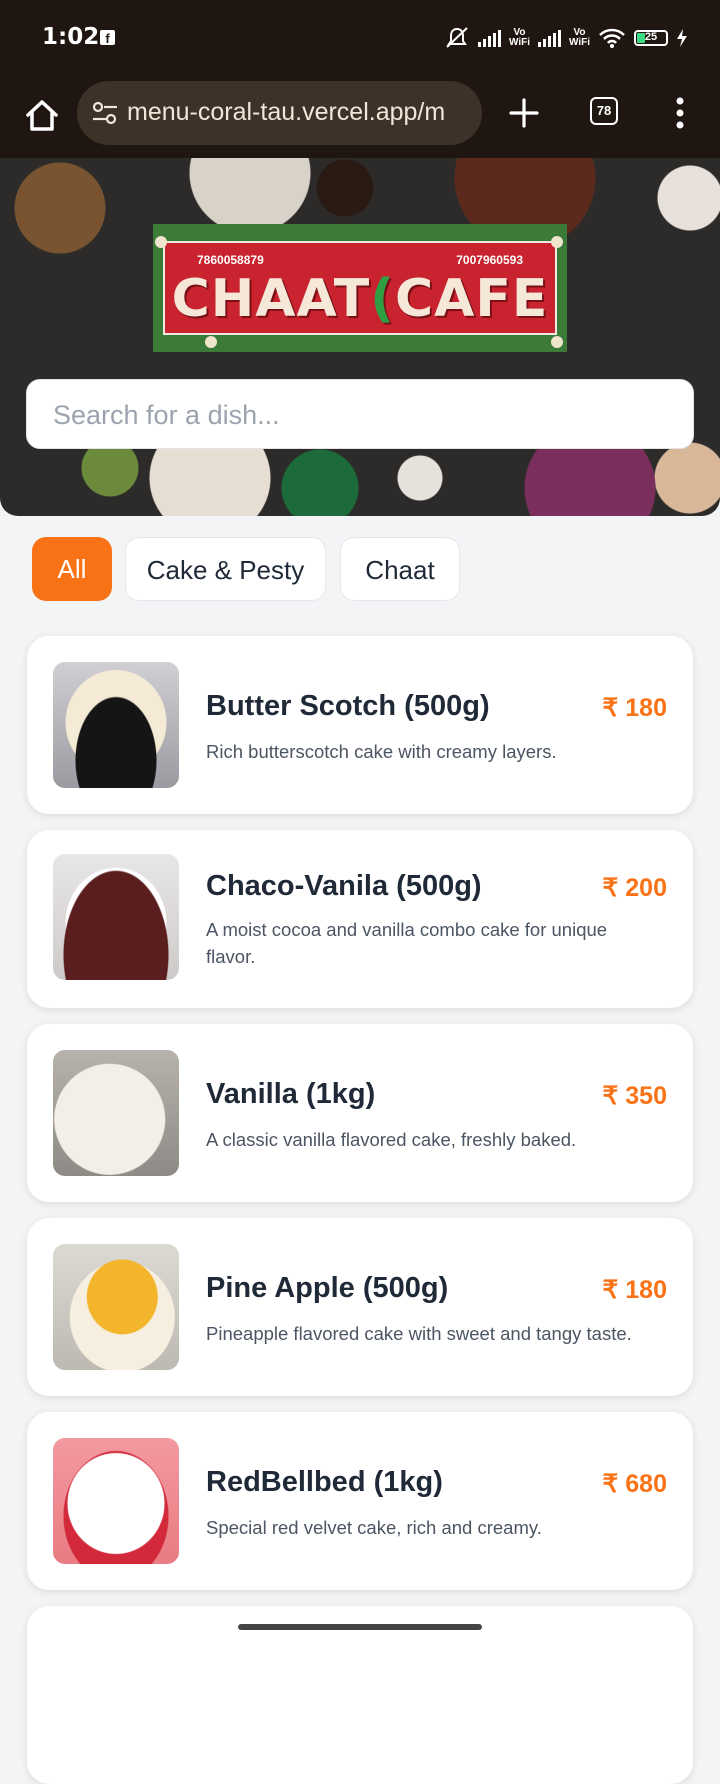  Describe the element at coordinates (116, 917) in the screenshot. I see `chaco-vanila-image` at that location.